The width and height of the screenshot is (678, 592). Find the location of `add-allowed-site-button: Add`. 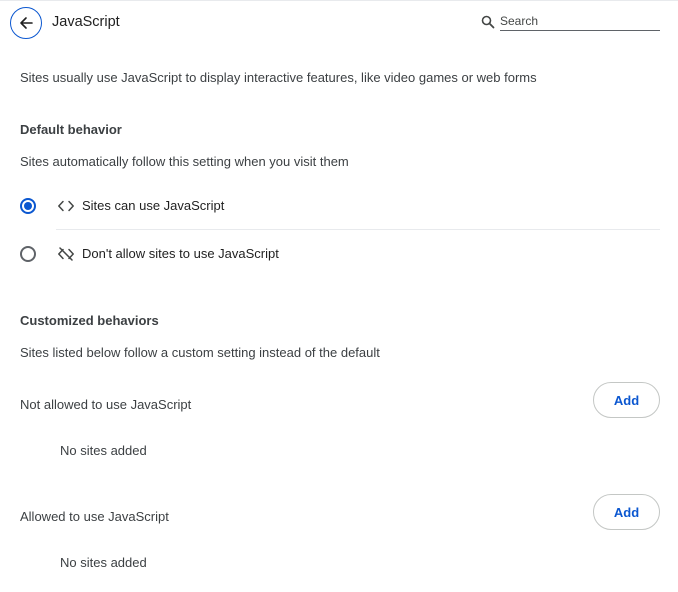

add-allowed-site-button: Add is located at coordinates (626, 512).